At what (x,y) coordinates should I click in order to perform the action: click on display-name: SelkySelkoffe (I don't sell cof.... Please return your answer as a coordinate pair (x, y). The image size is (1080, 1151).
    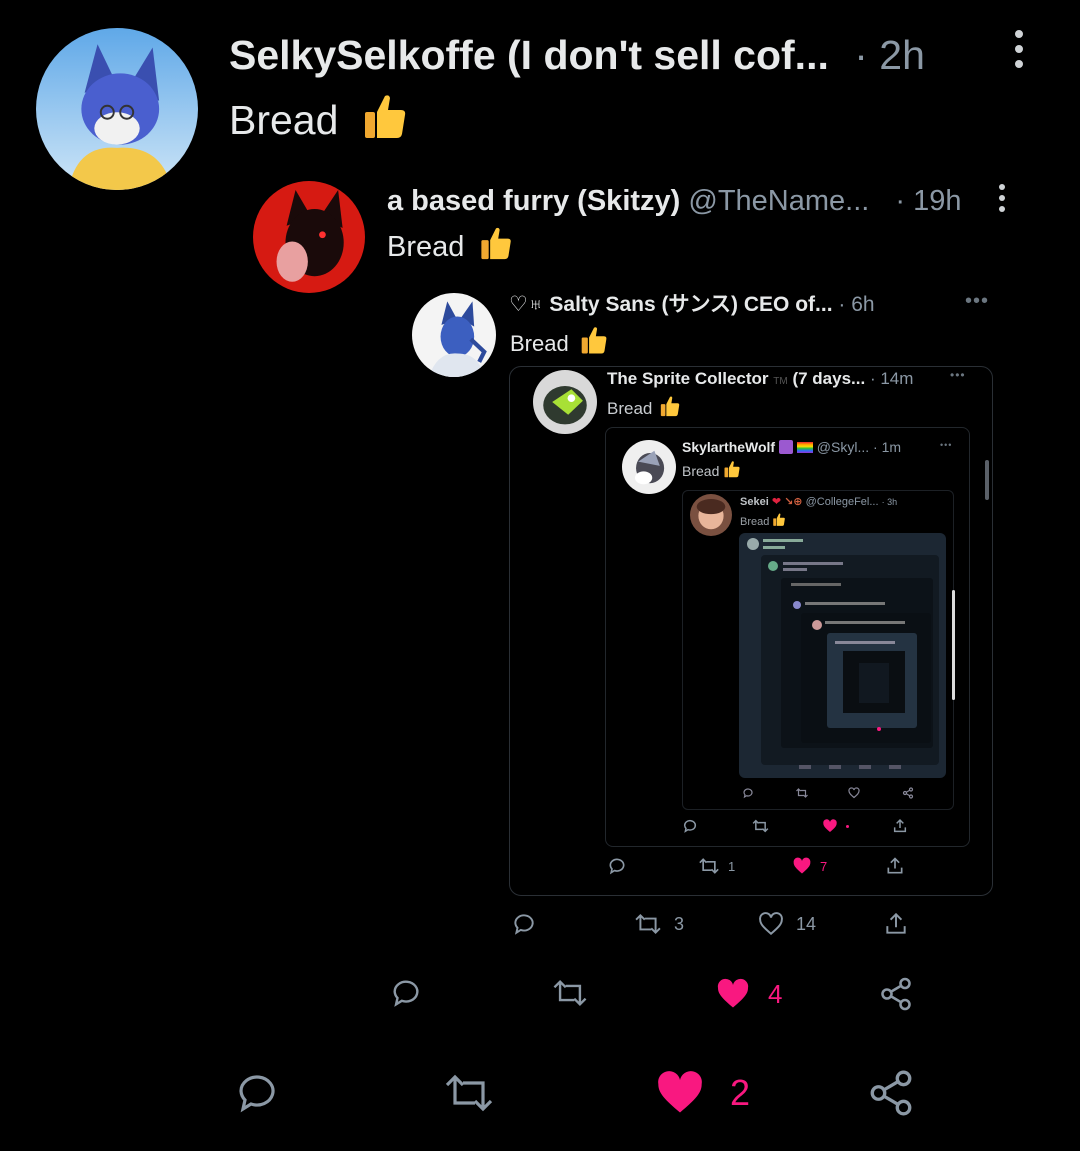
    Looking at the image, I should click on (529, 55).